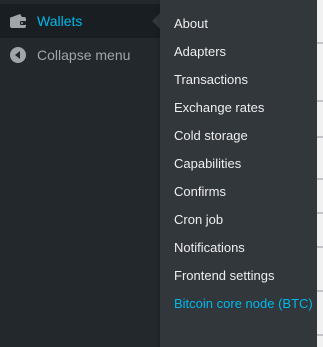  I want to click on sidebar-item-wallets: Wallets, so click(80, 21).